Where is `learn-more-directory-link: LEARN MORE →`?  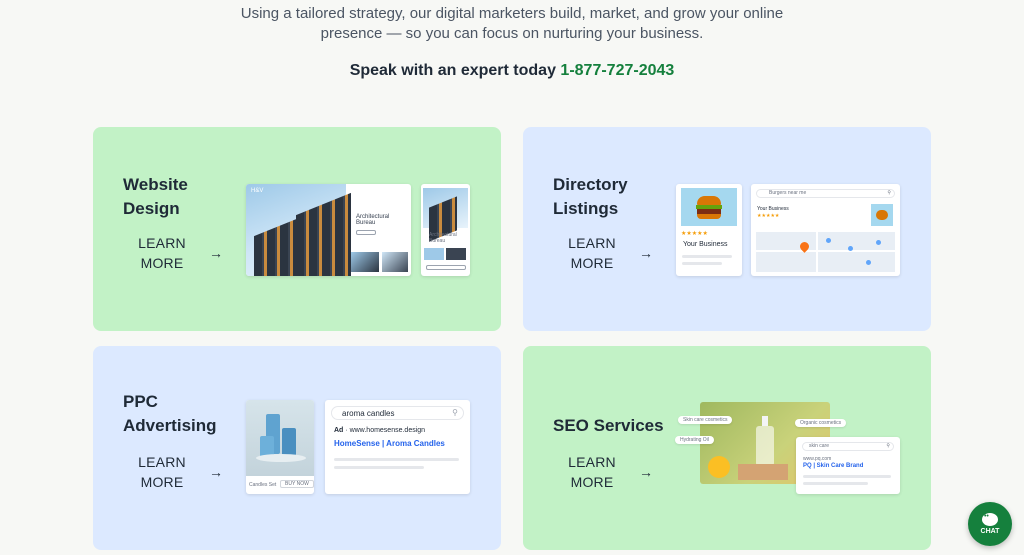
learn-more-directory-link: LEARN MORE → is located at coordinates (608, 253).